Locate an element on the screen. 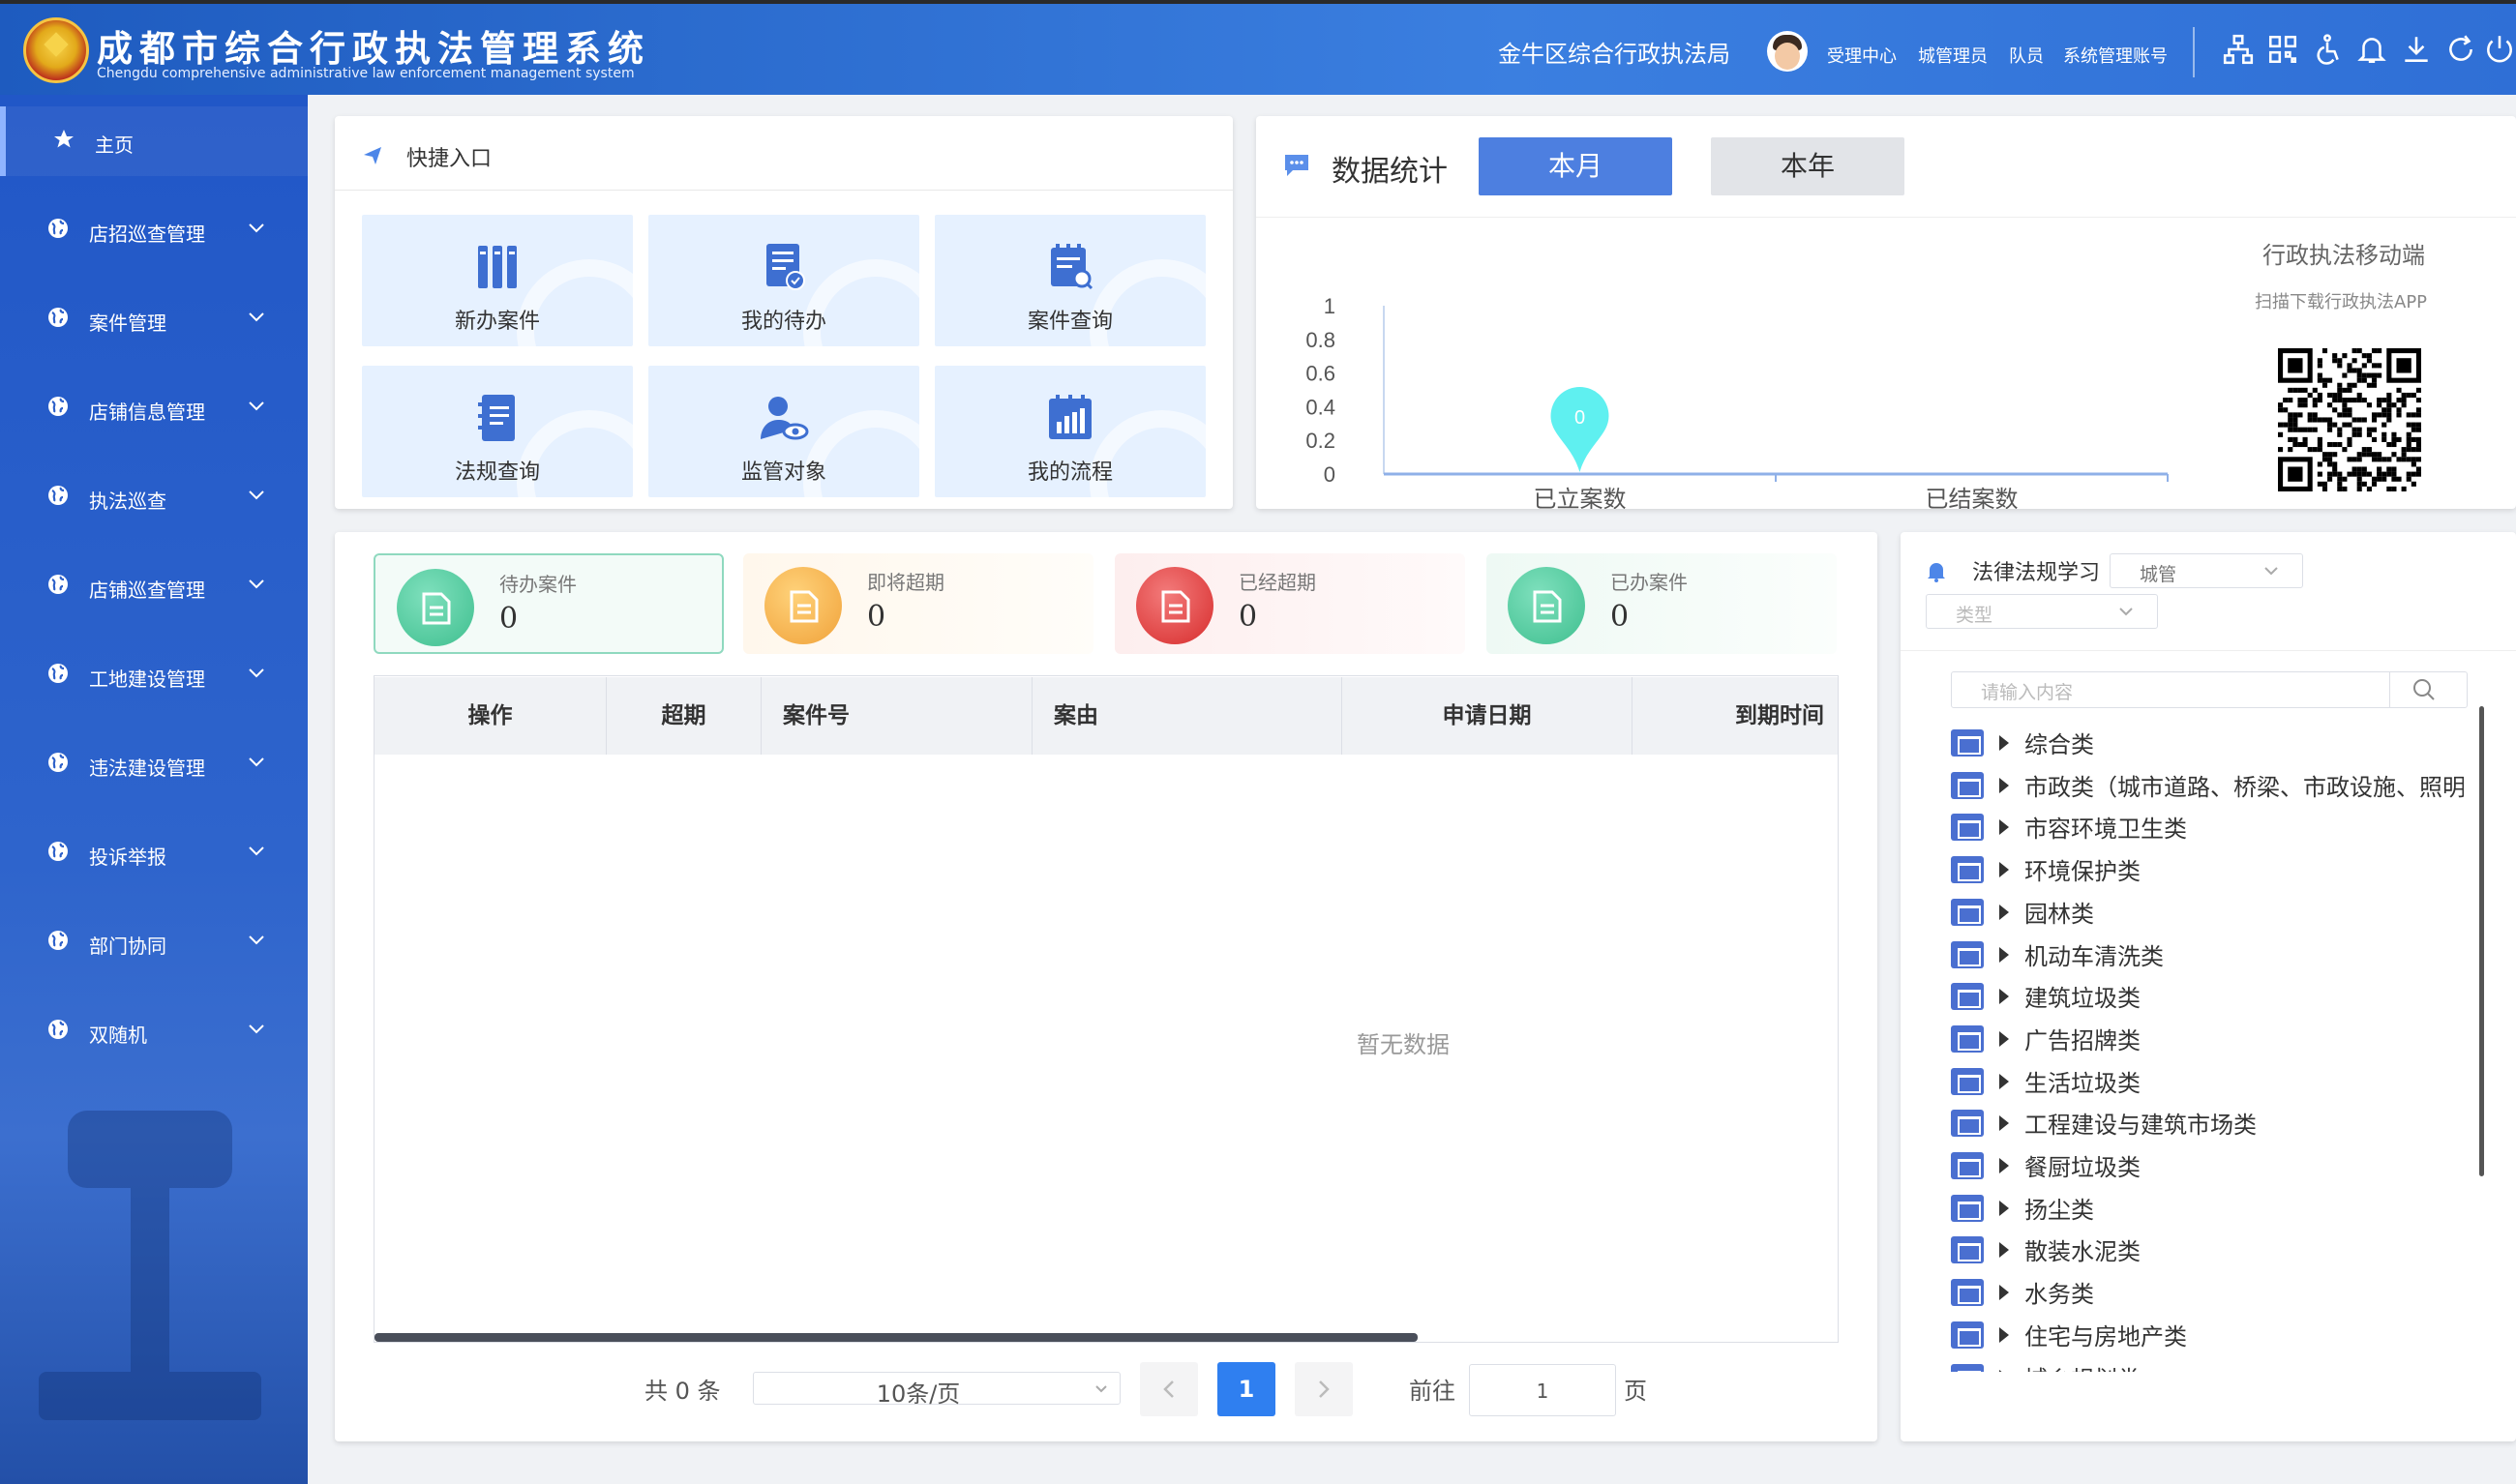 The height and width of the screenshot is (1484, 2516). refresh-icon is located at coordinates (2460, 49).